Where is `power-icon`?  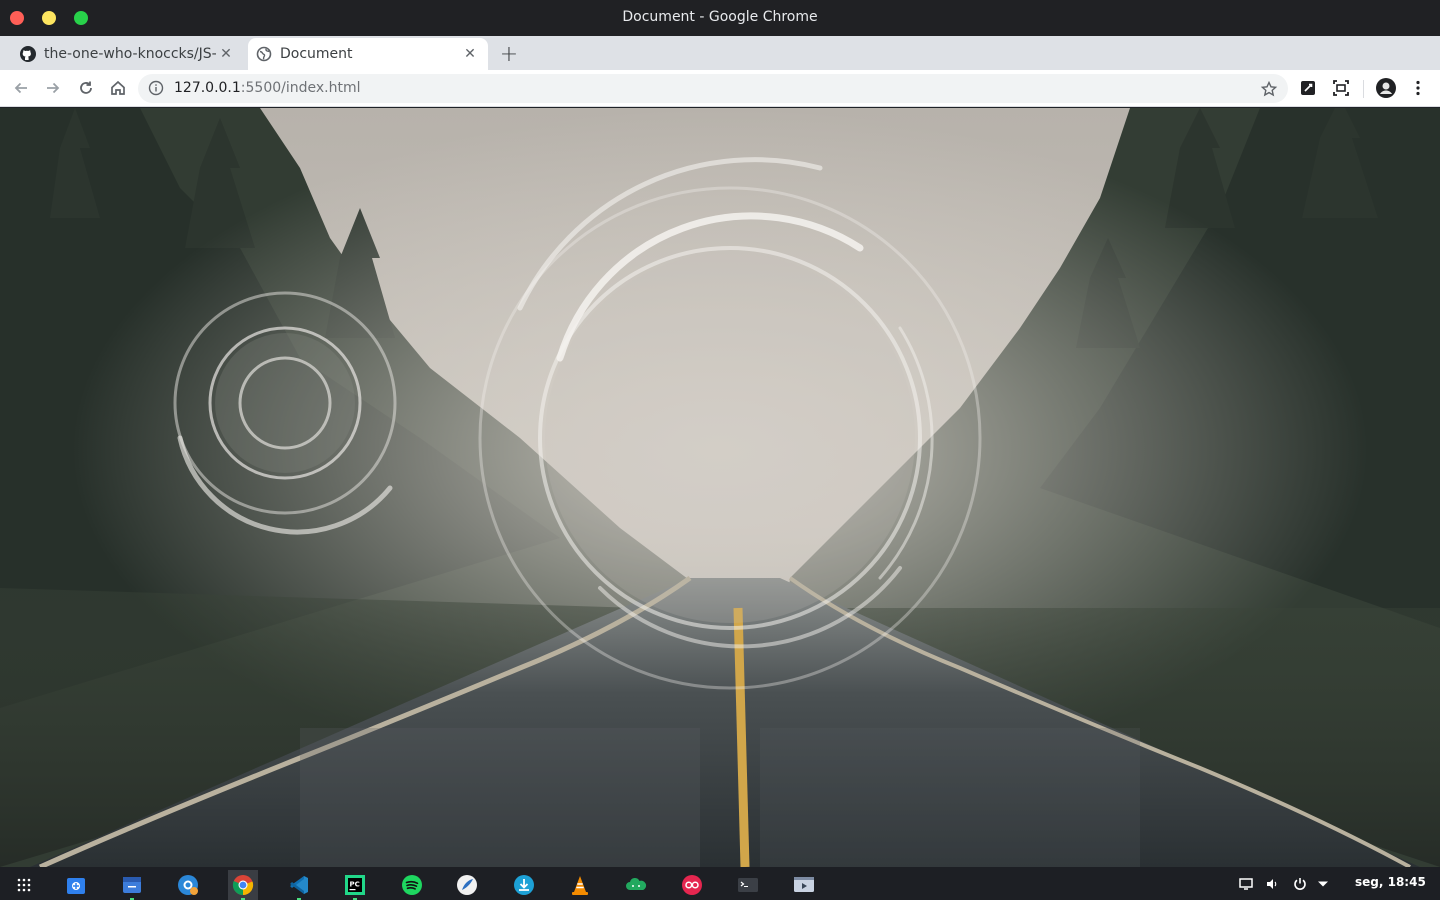
power-icon is located at coordinates (1300, 884).